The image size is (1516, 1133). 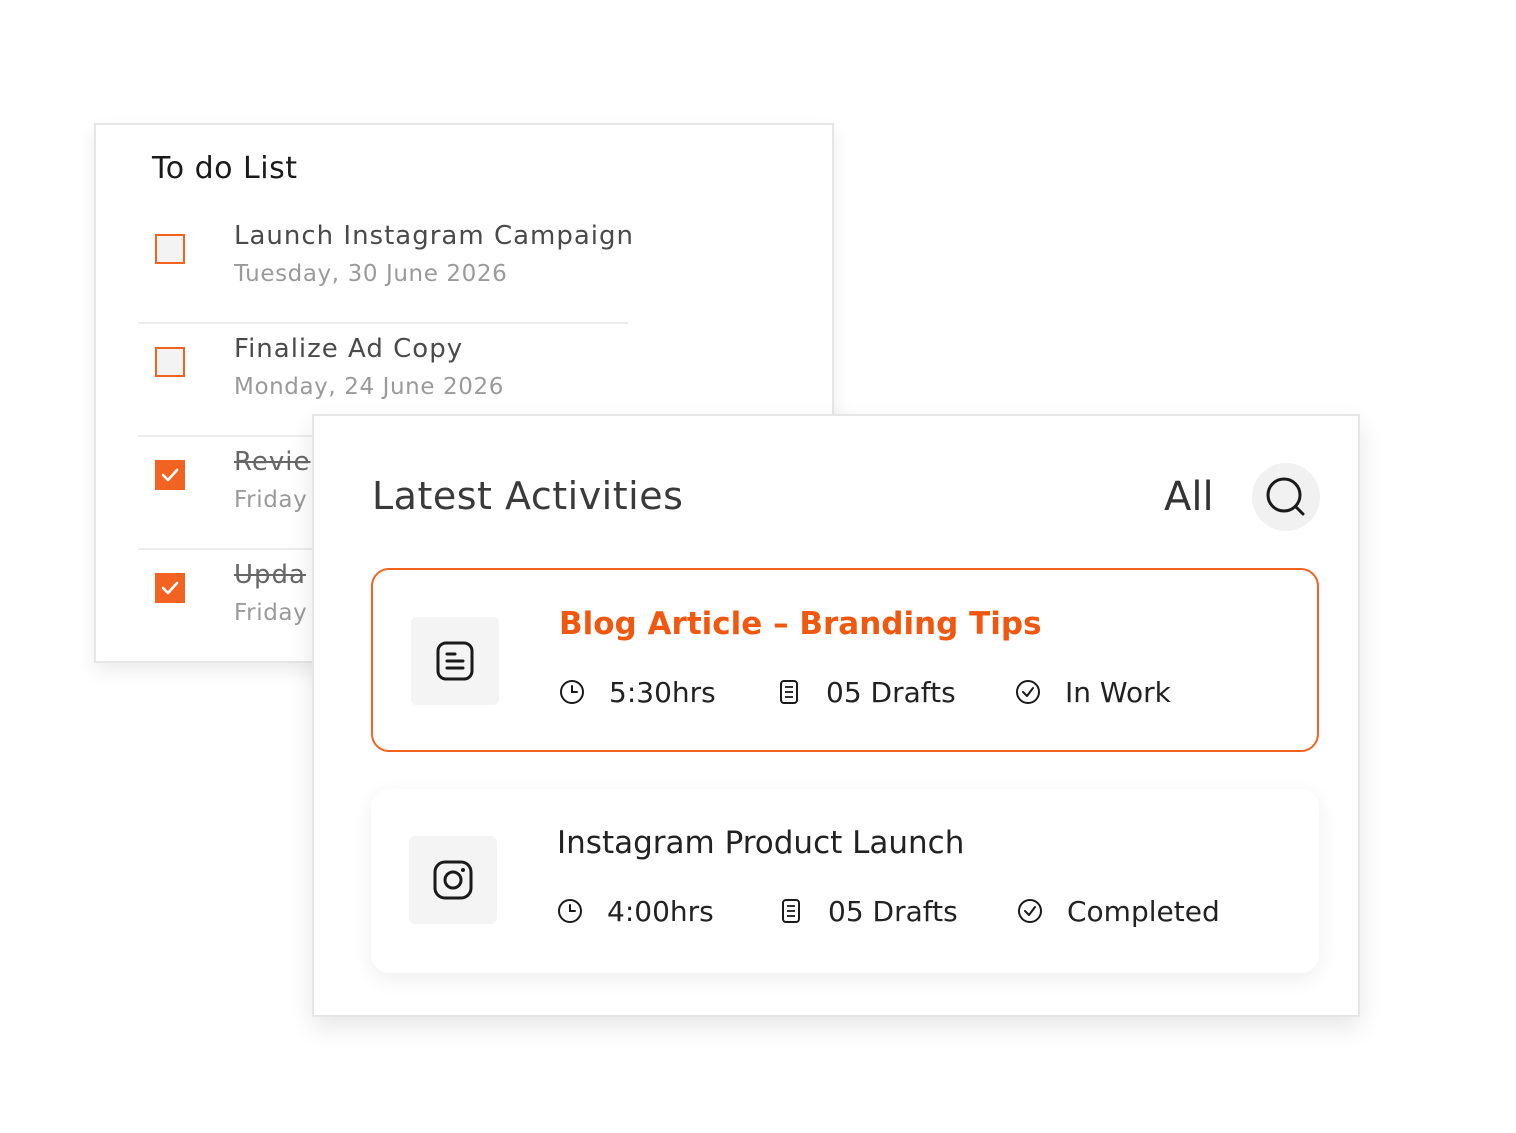 I want to click on todo-list-title: To do List, so click(x=225, y=168).